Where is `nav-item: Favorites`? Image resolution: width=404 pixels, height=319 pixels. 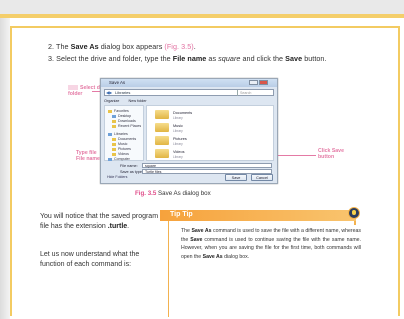
nav-item: Favorites is located at coordinates (118, 111).